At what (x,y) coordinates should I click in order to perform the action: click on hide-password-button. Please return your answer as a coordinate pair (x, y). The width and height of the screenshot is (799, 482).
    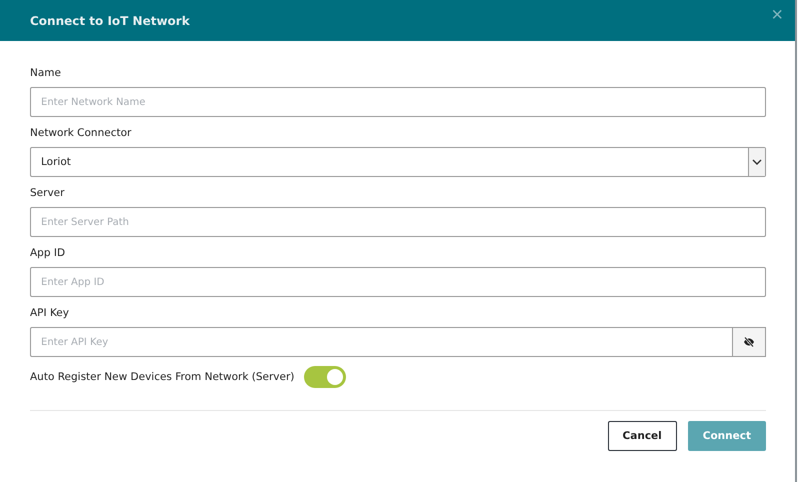
    Looking at the image, I should click on (749, 342).